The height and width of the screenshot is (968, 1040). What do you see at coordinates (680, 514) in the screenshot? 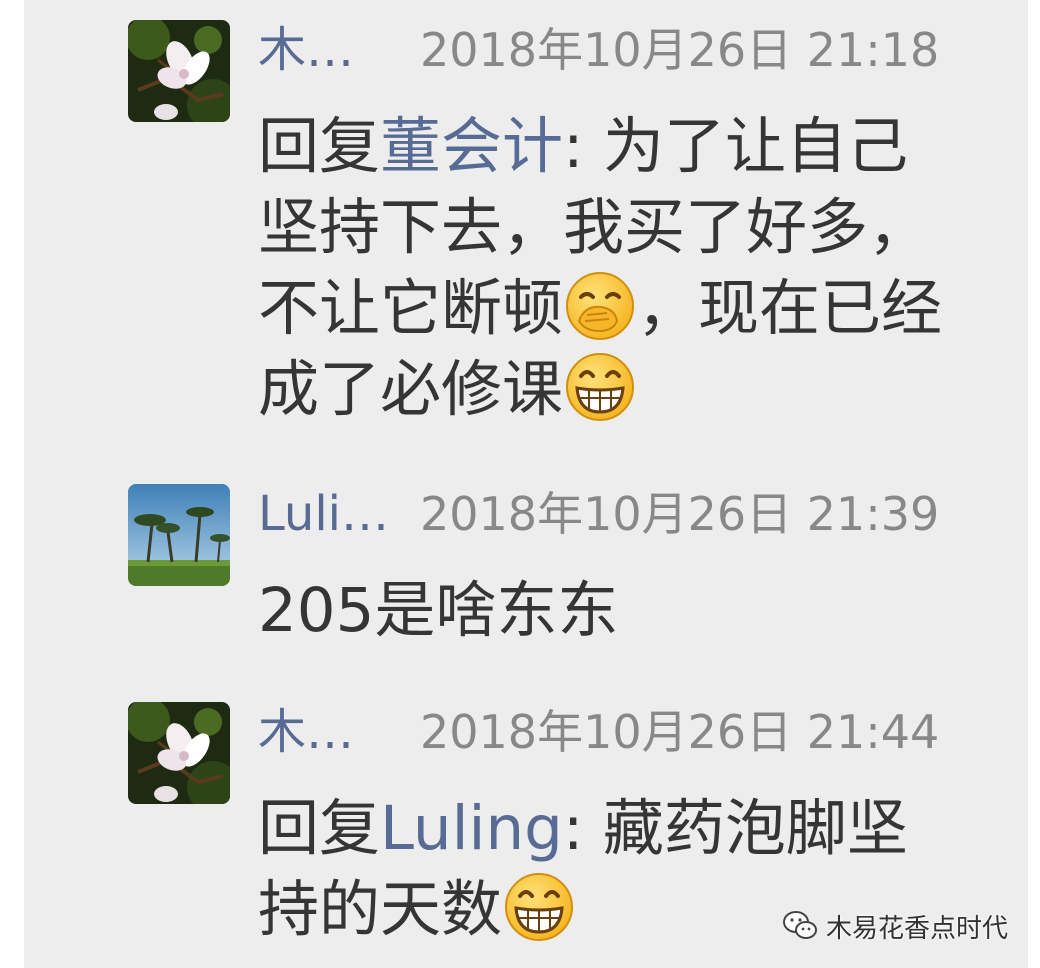
I see `comment-timestamp: 2018年10月26日 21:39` at bounding box center [680, 514].